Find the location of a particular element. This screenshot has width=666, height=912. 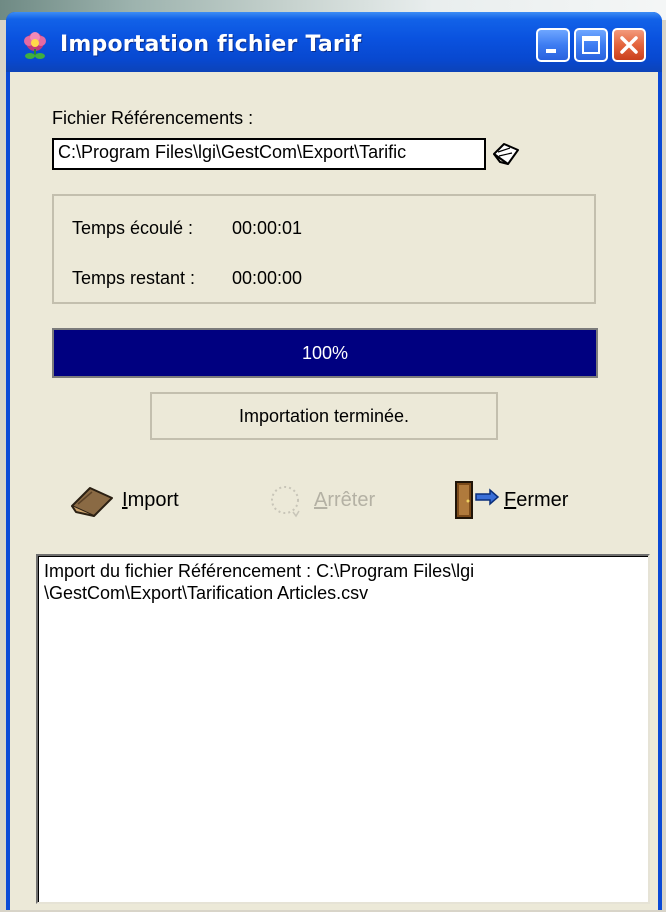

progress-percent-label: 100% is located at coordinates (325, 352).